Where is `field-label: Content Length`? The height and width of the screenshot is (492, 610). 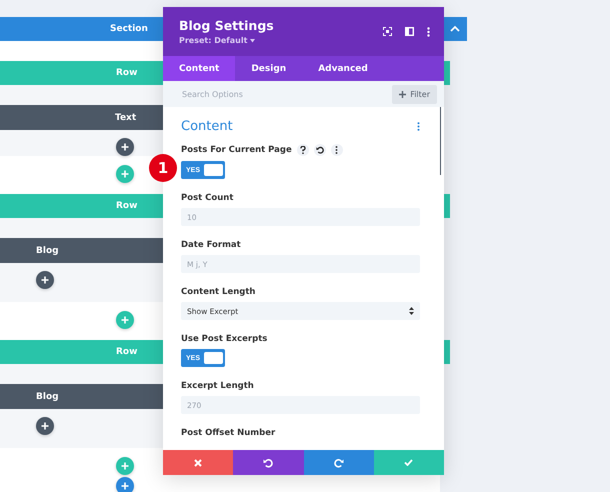 field-label: Content Length is located at coordinates (218, 292).